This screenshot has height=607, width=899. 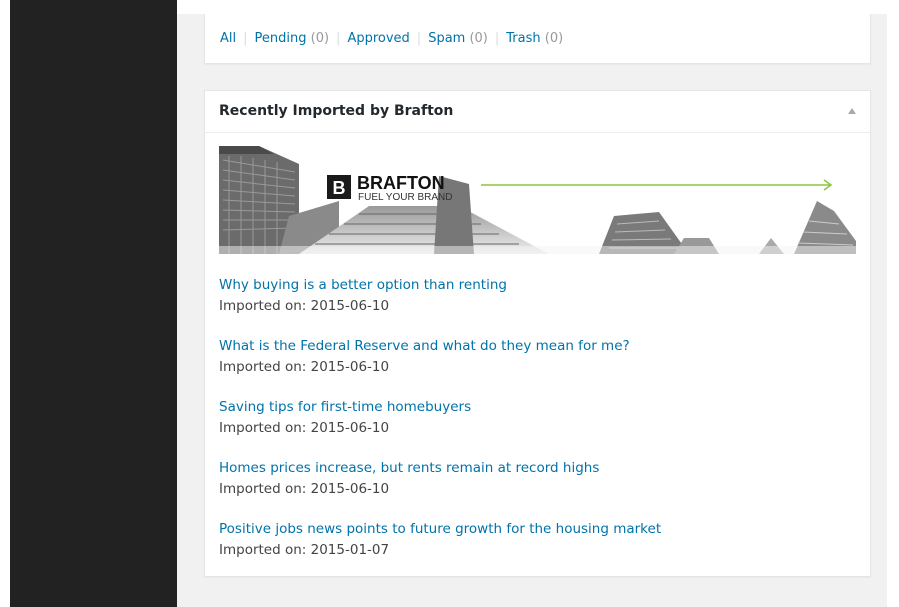 I want to click on filter-approved-link: Approved, so click(x=378, y=38).